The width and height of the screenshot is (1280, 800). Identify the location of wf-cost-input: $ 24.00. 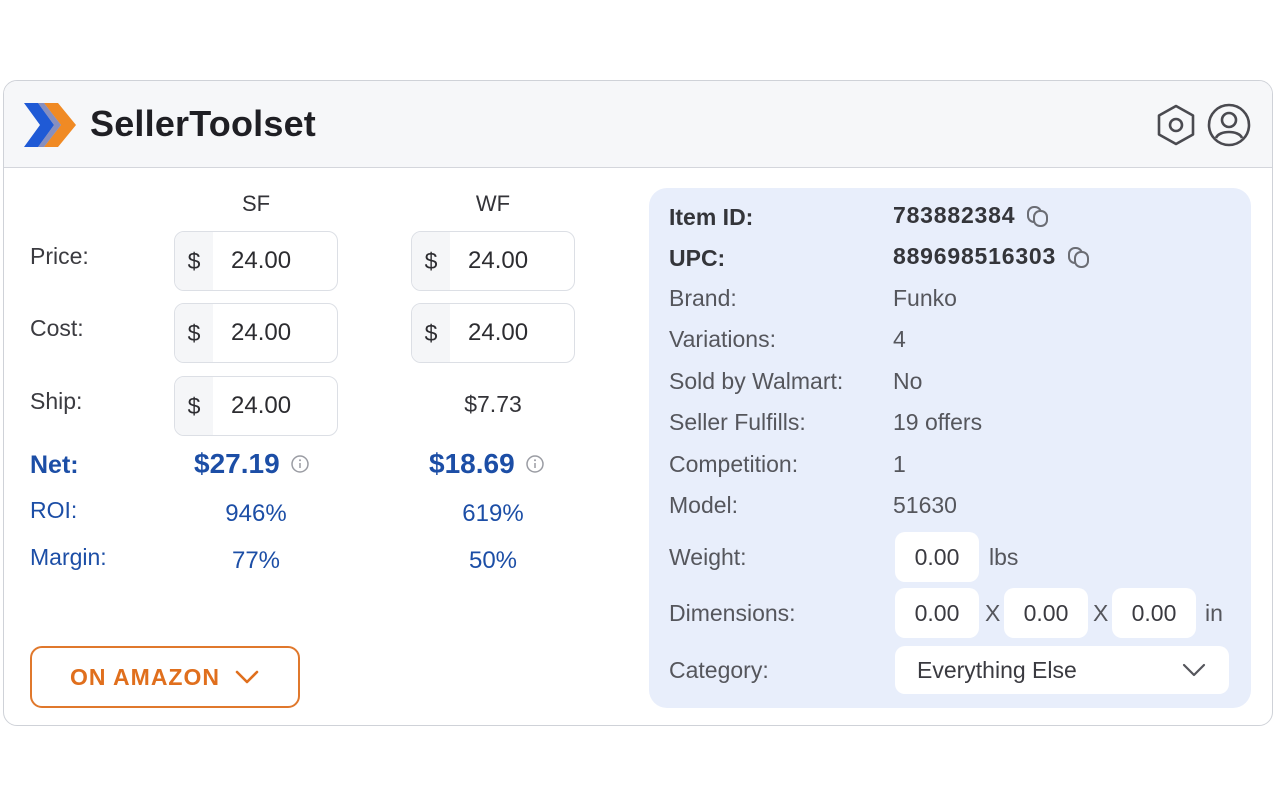
(493, 333).